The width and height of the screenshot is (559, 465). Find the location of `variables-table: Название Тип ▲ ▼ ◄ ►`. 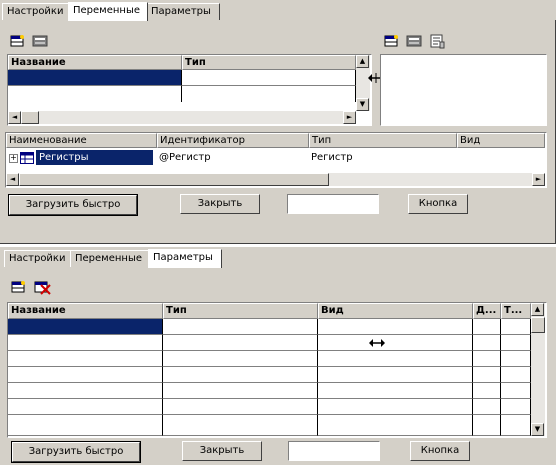

variables-table: Название Тип ▲ ▼ ◄ ► is located at coordinates (189, 90).